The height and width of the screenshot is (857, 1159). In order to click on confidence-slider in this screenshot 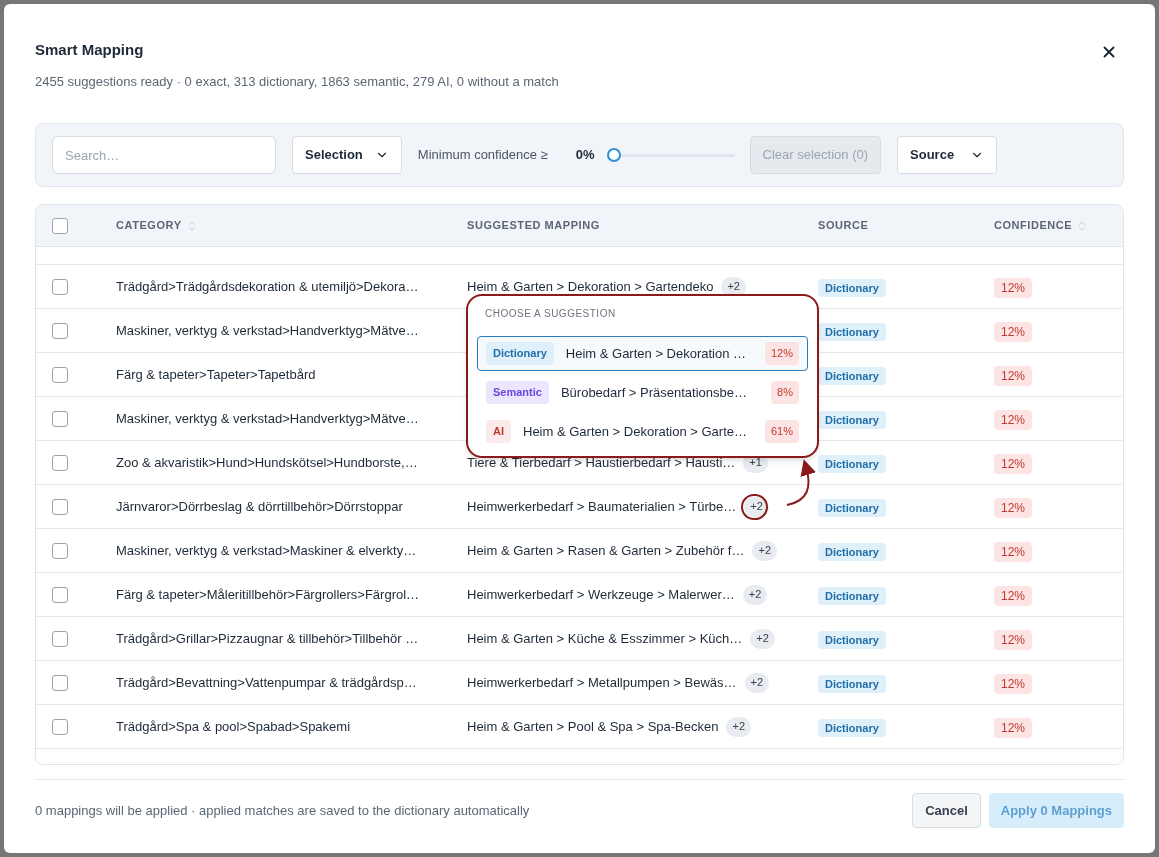, I will do `click(670, 155)`.